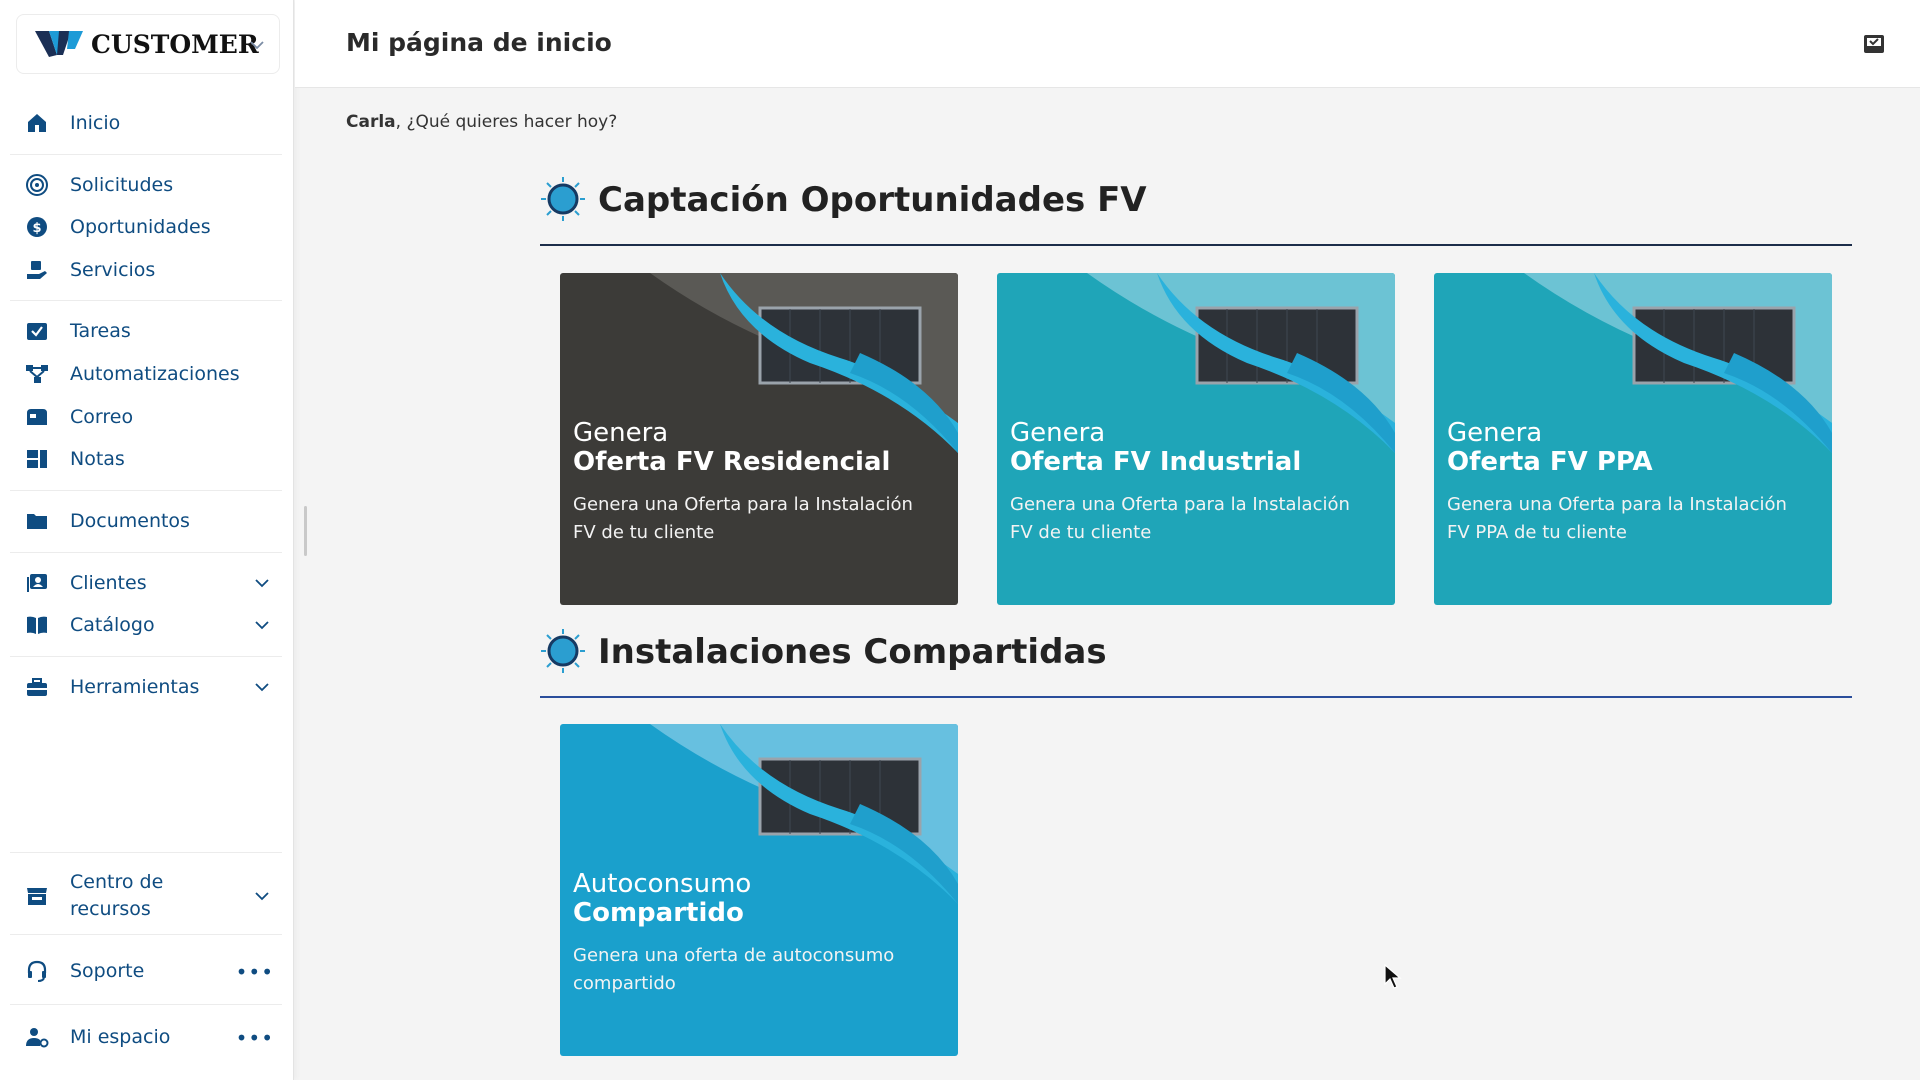 The height and width of the screenshot is (1080, 1920). What do you see at coordinates (37, 270) in the screenshot?
I see `service-icon` at bounding box center [37, 270].